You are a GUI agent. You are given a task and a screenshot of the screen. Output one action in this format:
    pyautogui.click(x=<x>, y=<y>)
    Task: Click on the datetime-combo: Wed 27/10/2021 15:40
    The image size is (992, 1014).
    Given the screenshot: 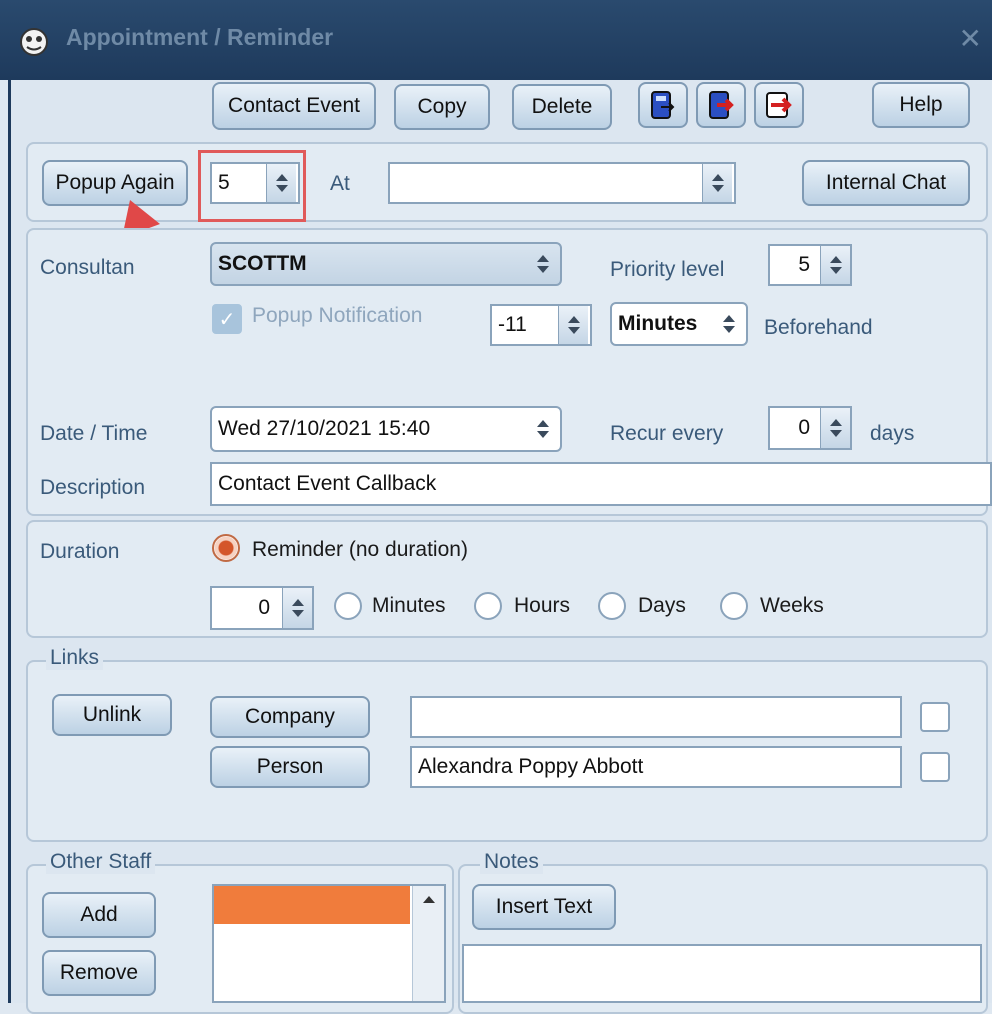 What is the action you would take?
    pyautogui.click(x=386, y=429)
    